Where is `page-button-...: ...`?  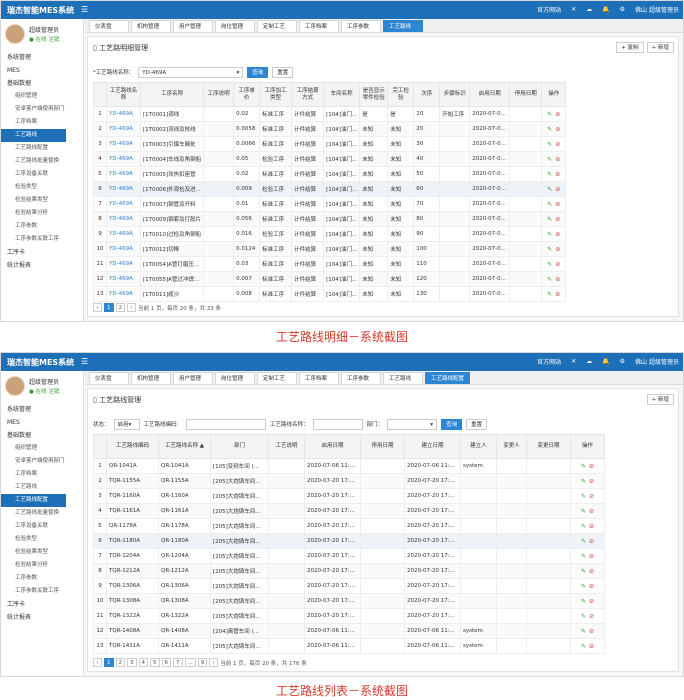
page-button-...: ... is located at coordinates (190, 662).